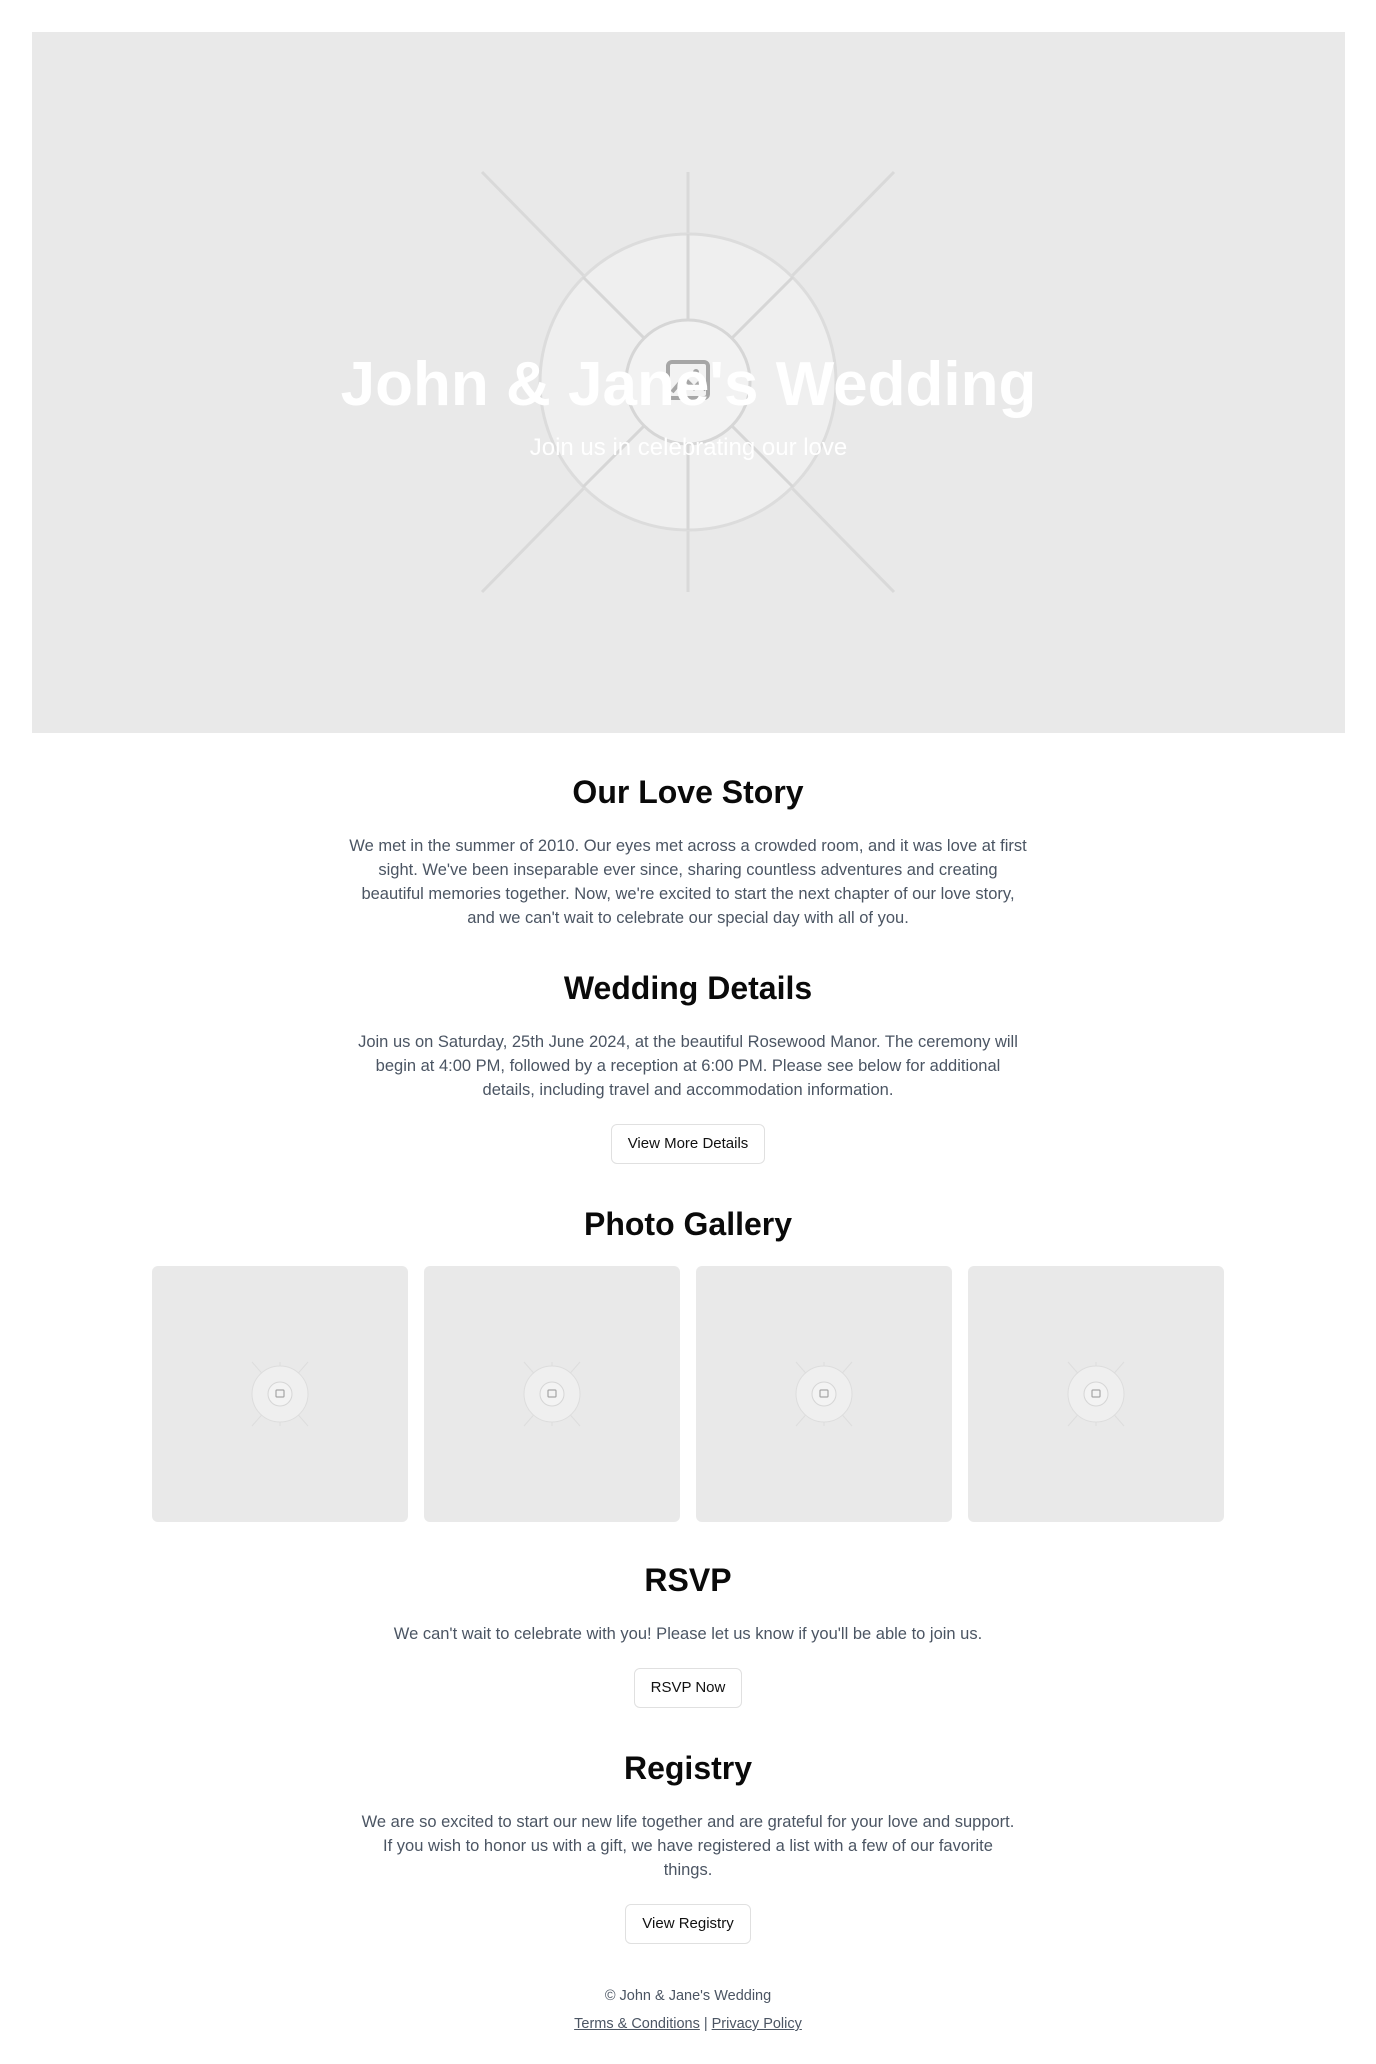 This screenshot has height=2064, width=1376. I want to click on rsvp-heading: RSVP, so click(688, 1580).